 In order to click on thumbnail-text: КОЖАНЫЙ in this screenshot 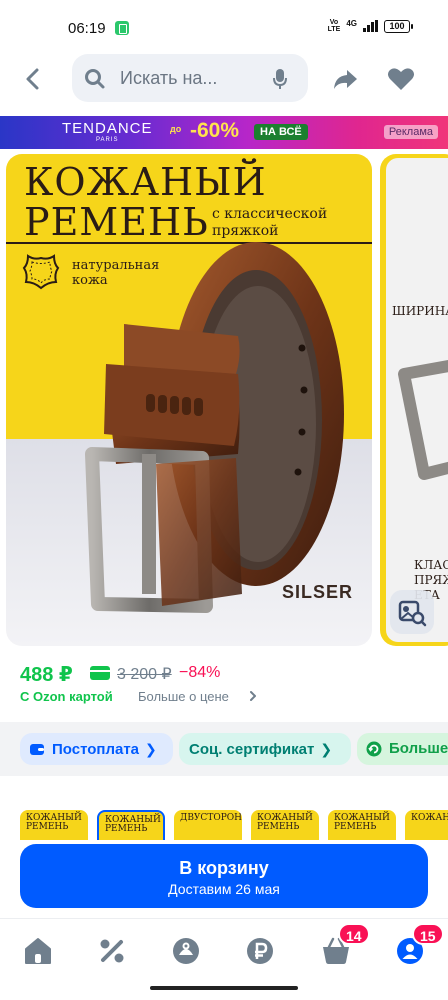, I will do `click(429, 818)`.